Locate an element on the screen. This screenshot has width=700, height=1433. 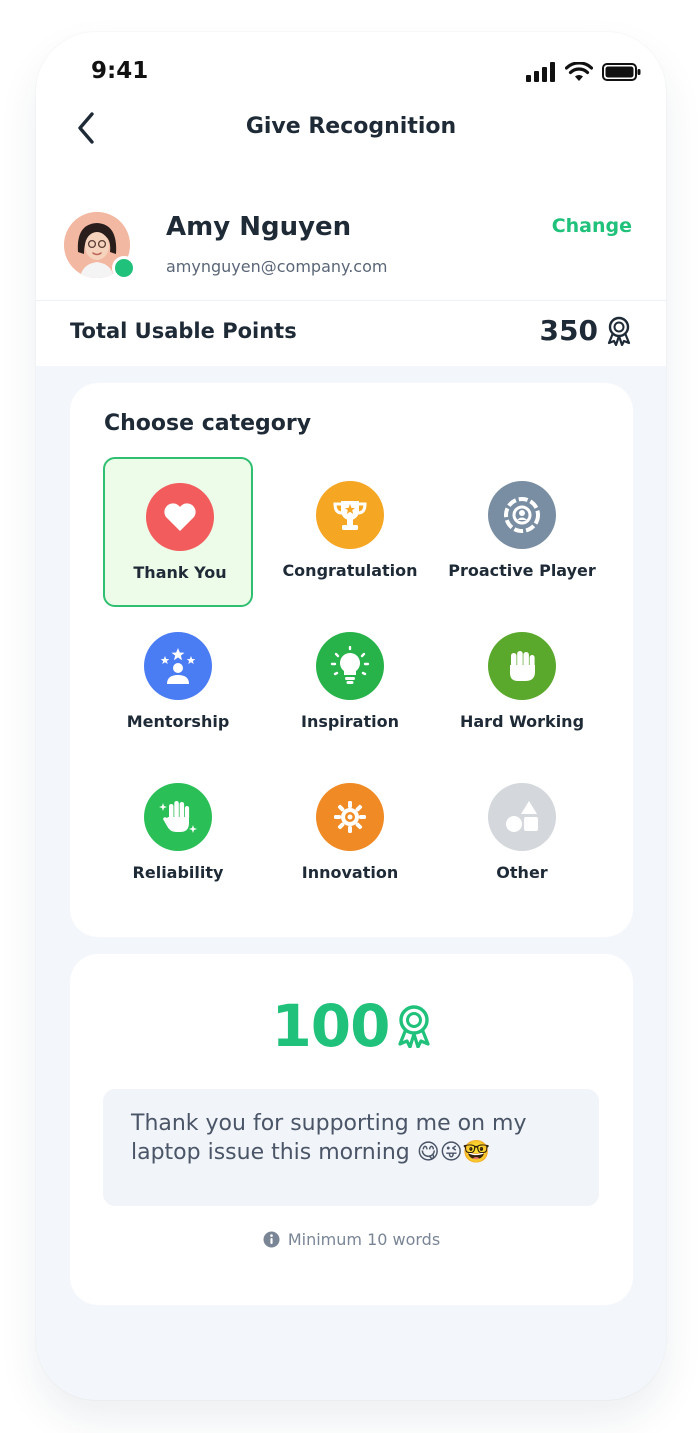
category-label: Congratulation is located at coordinates (350, 570).